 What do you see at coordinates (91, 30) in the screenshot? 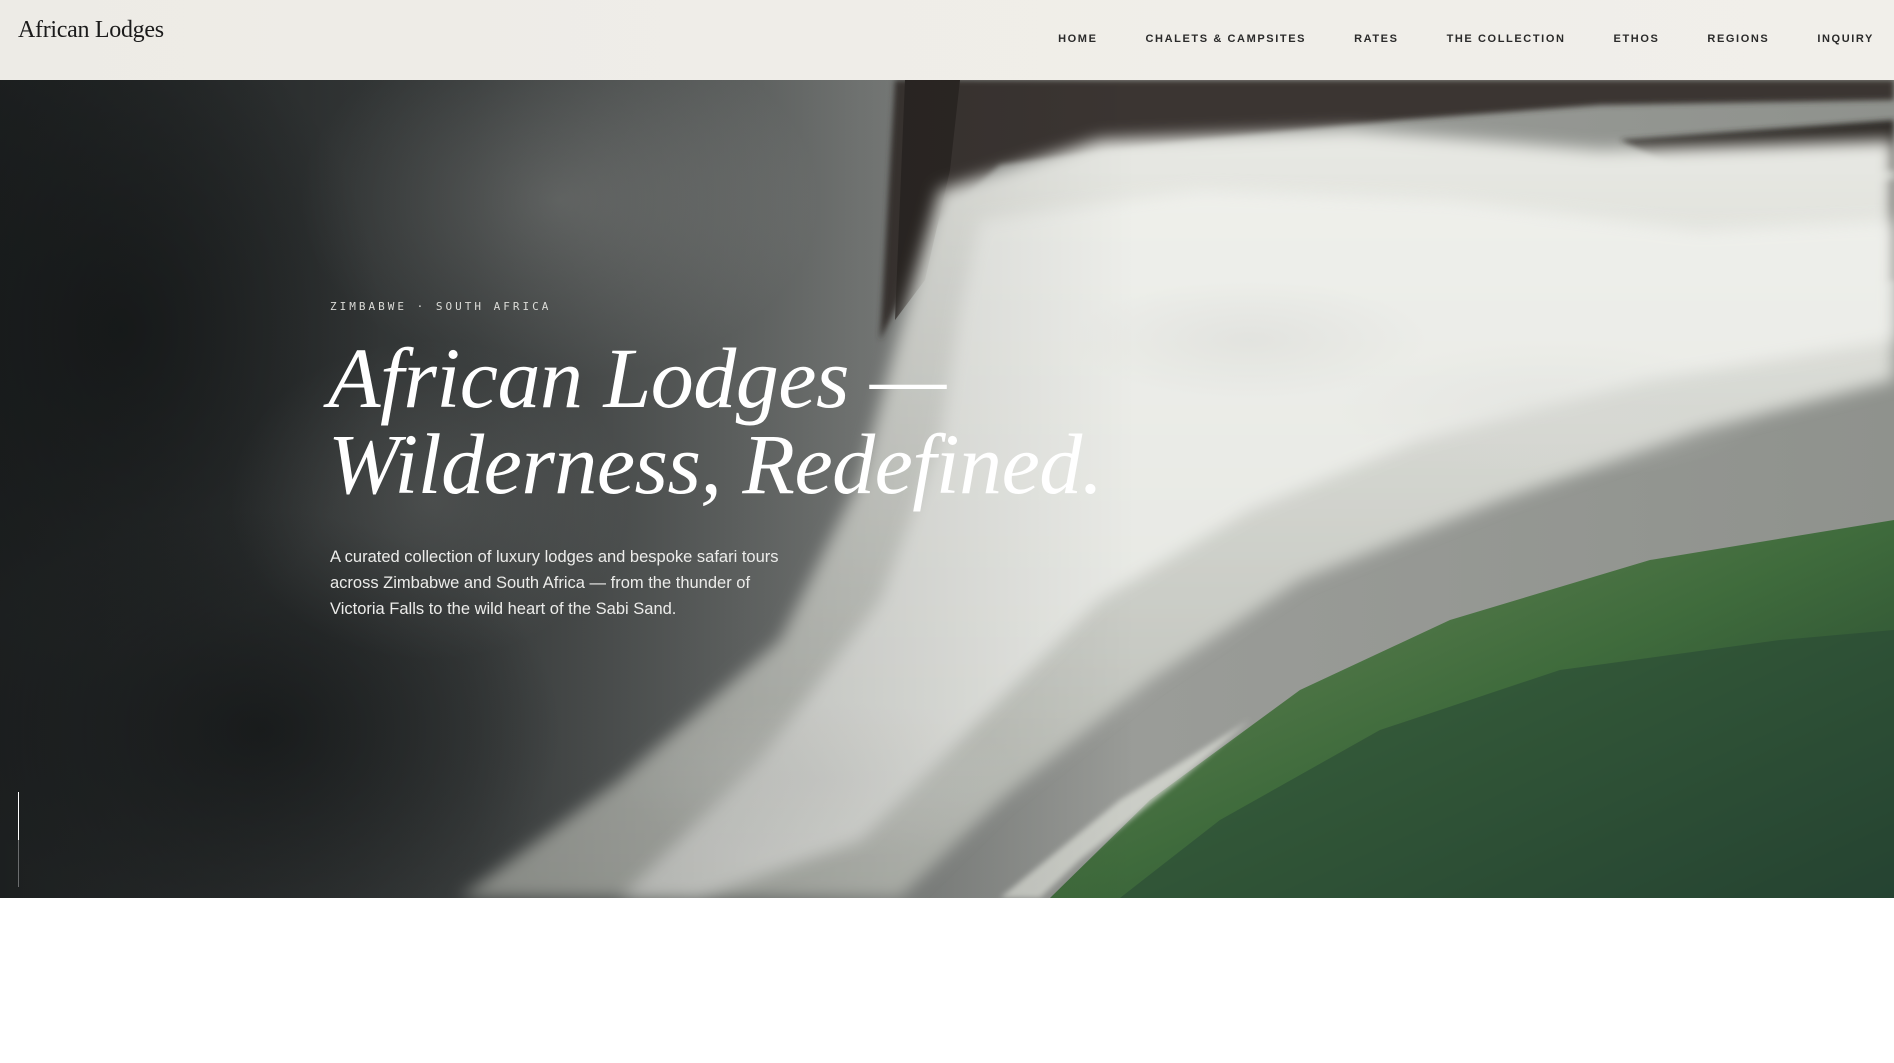
I see `site-logo: African Lodges` at bounding box center [91, 30].